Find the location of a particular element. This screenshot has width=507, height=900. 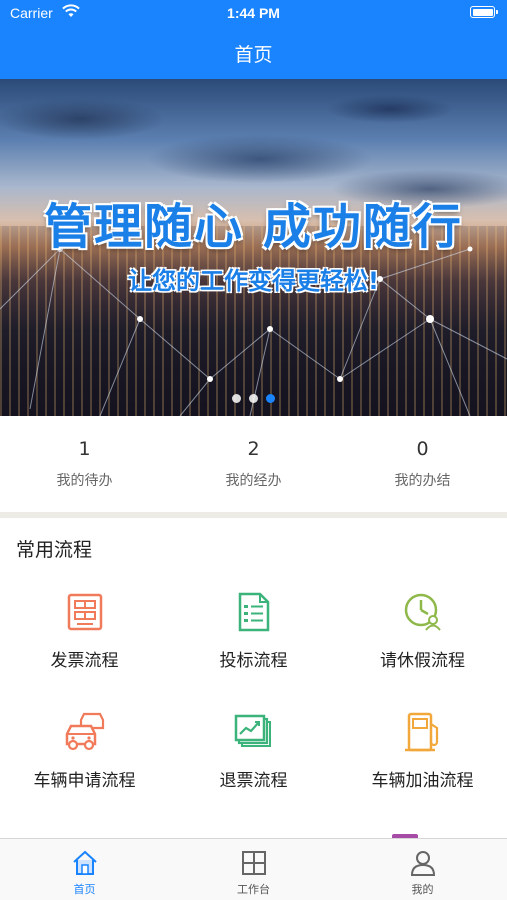

stat-value: 2 is located at coordinates (253, 449).